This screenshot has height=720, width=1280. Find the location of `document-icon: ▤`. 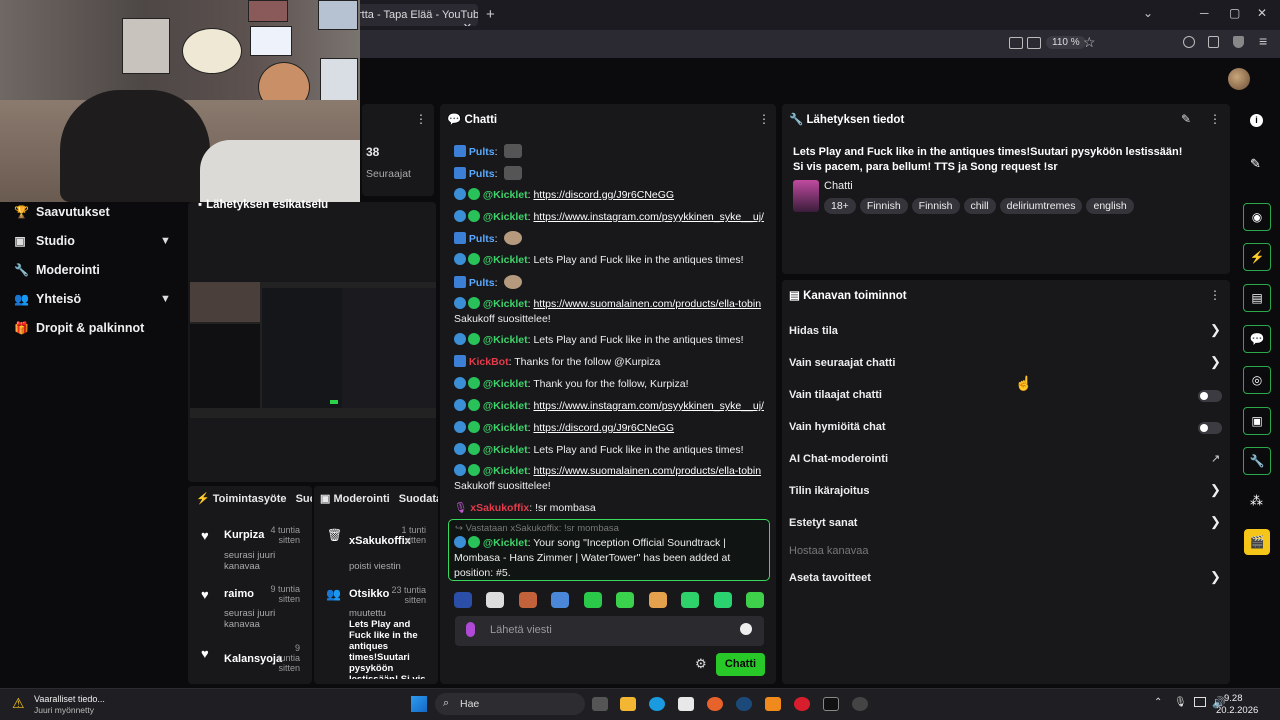

document-icon: ▤ is located at coordinates (1257, 298).